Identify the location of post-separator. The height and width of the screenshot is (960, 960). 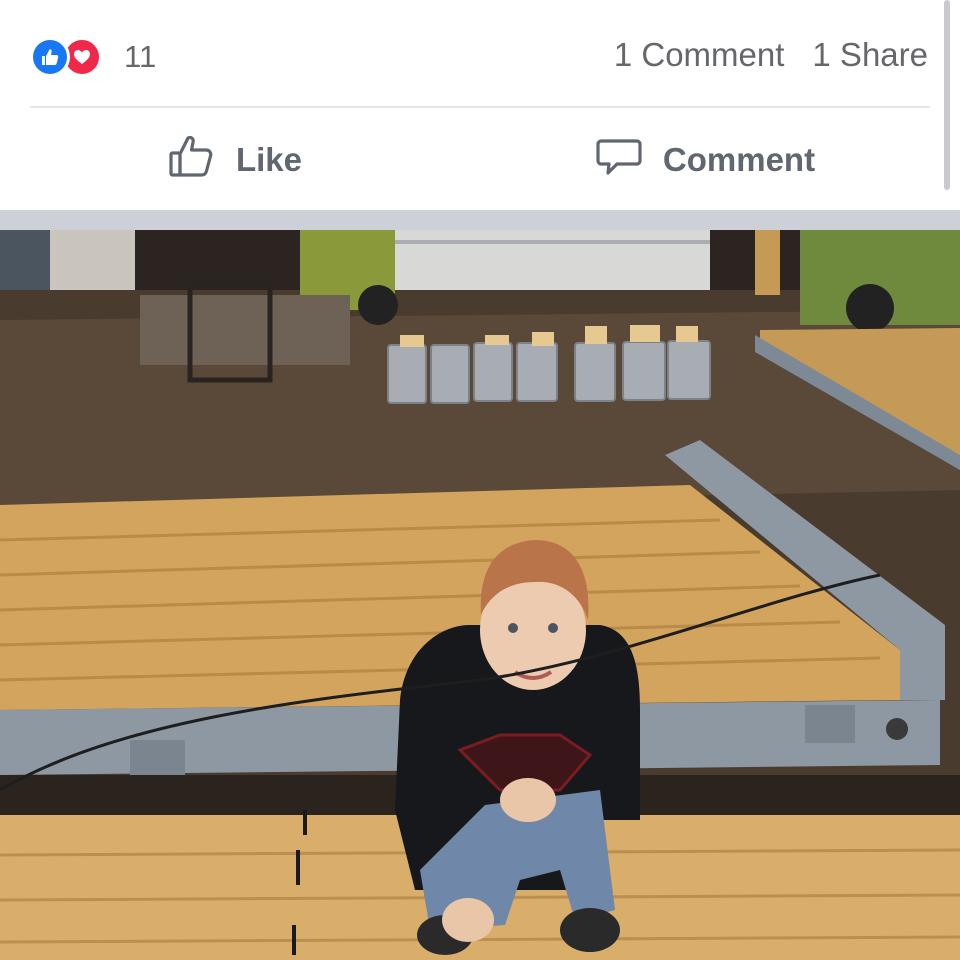
(480, 220).